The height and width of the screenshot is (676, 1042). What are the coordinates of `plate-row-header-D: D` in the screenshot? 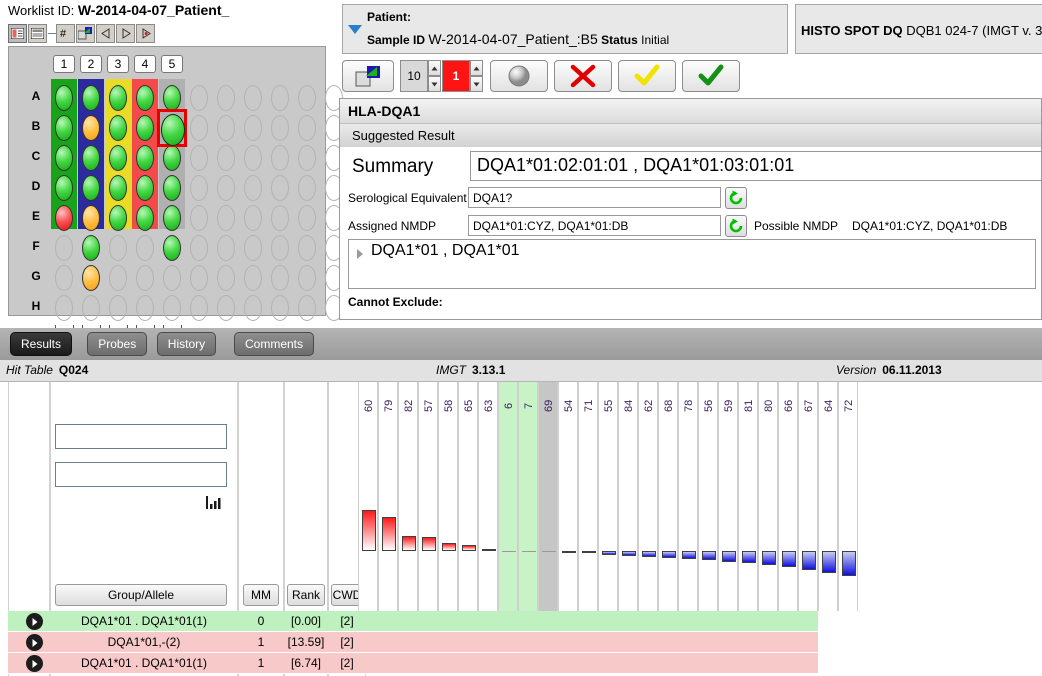 It's located at (36, 186).